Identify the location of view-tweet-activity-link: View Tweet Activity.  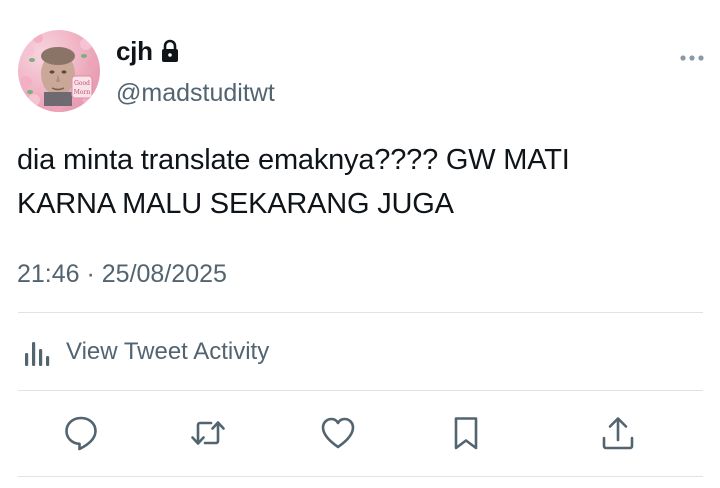
(145, 352).